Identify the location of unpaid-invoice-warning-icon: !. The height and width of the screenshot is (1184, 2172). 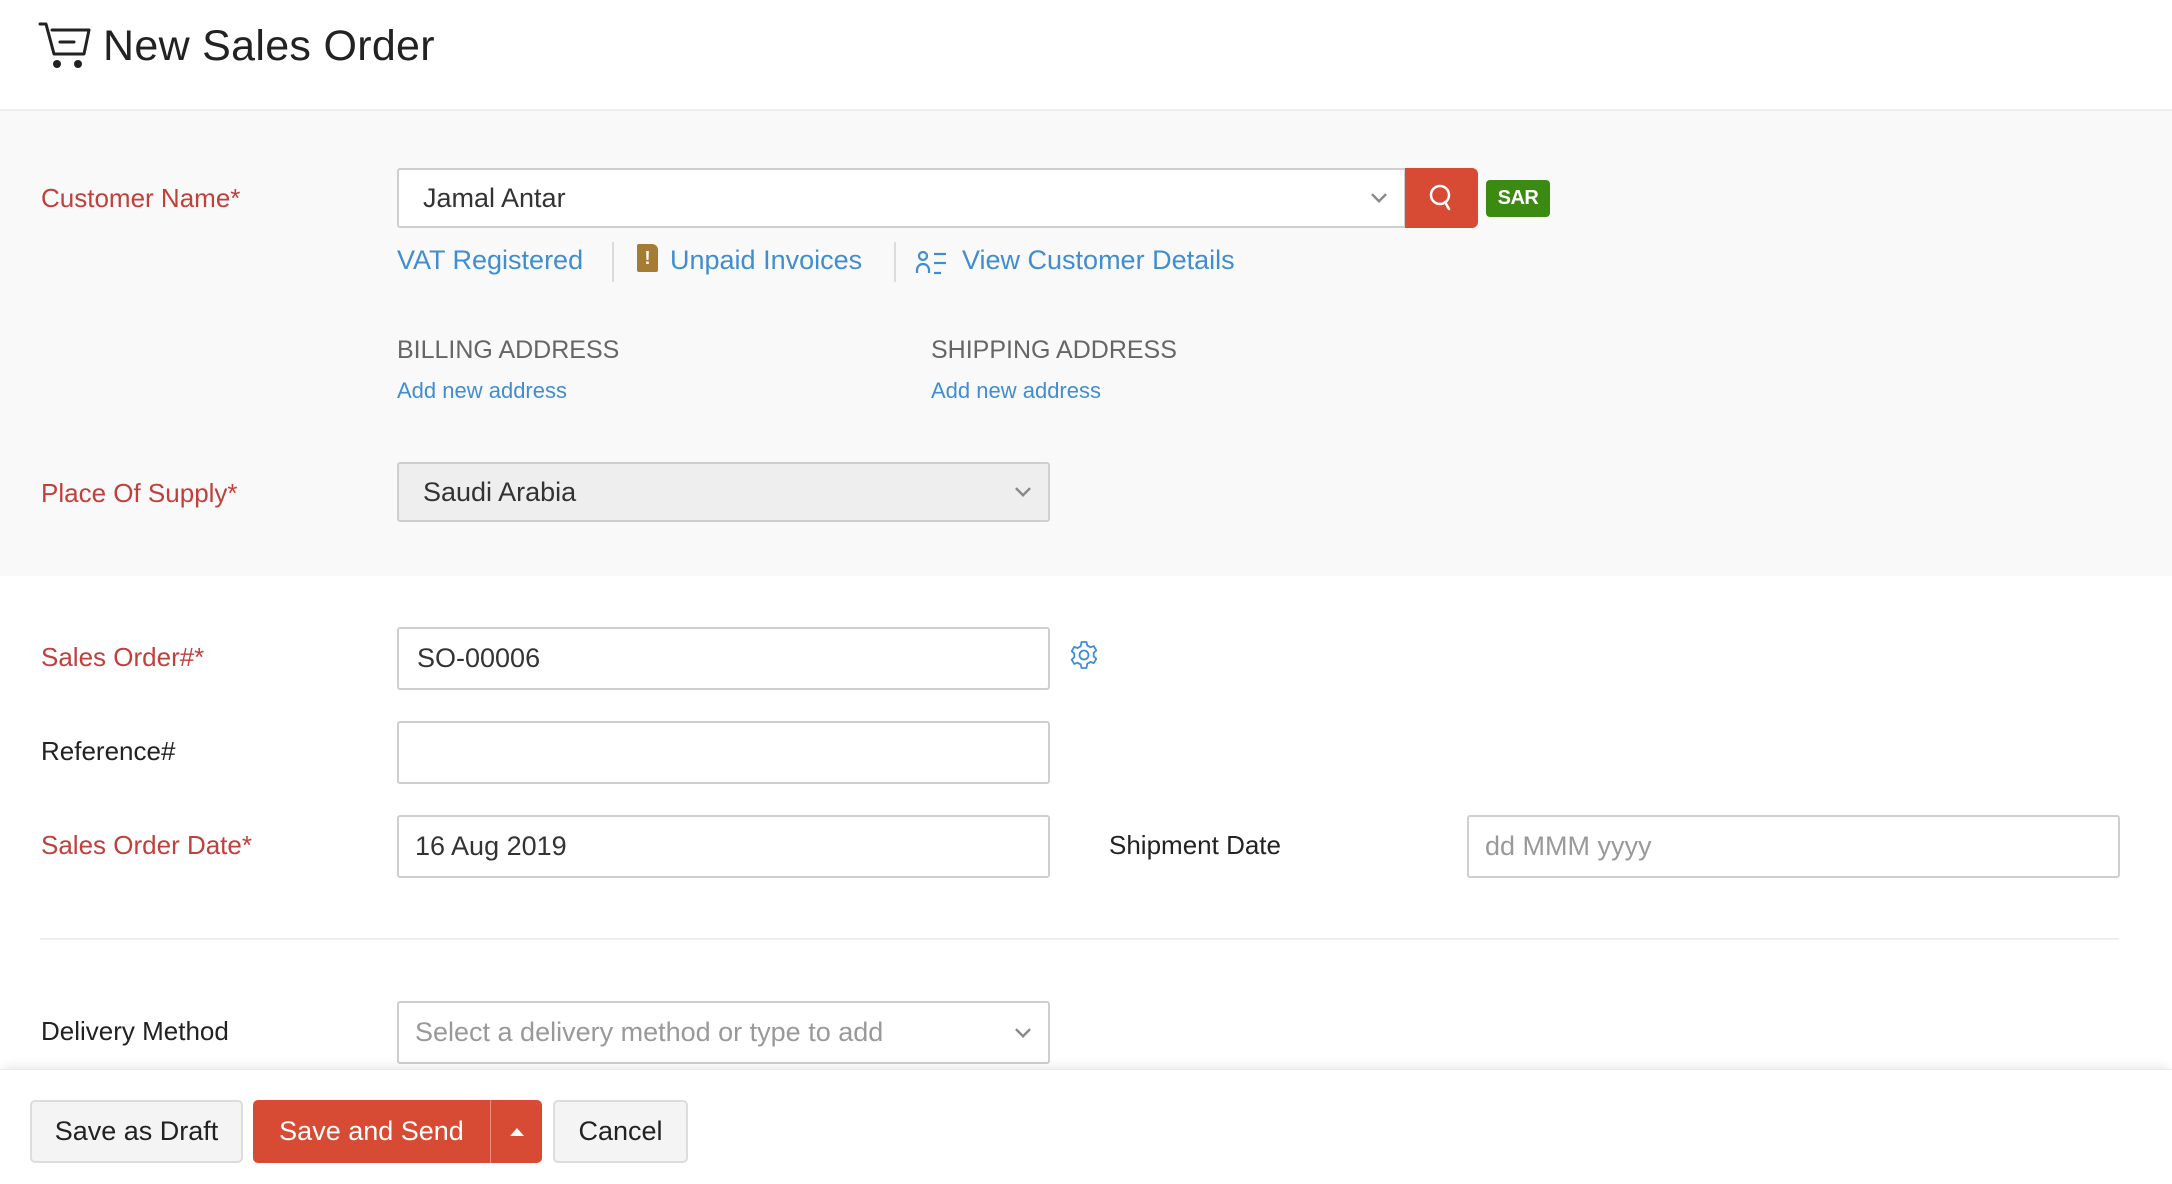
(647, 258).